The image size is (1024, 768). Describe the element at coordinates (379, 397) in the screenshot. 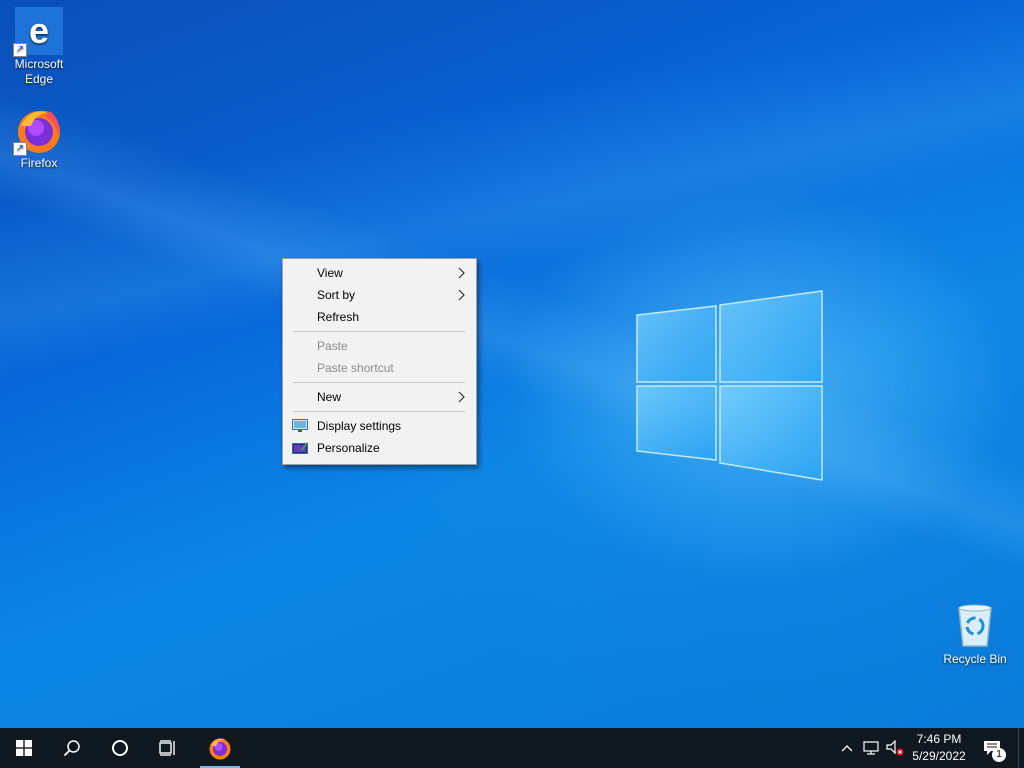

I see `menu-item-new: New` at that location.